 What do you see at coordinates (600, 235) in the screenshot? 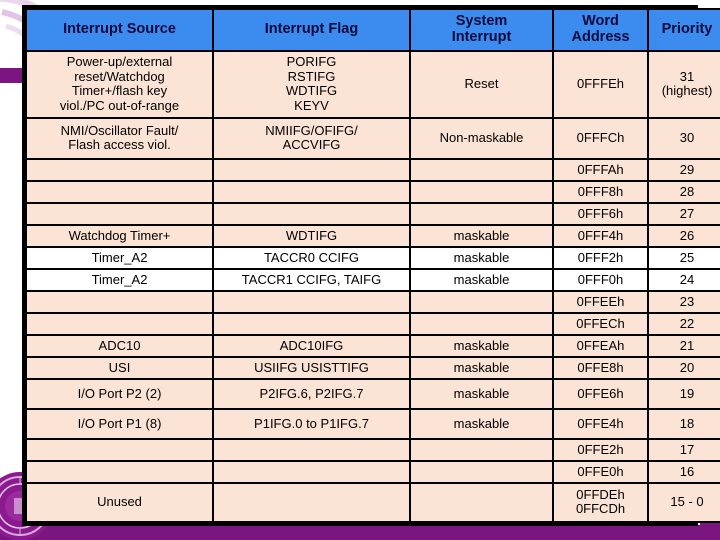
I see `cell-text-line: 0FFF4h` at bounding box center [600, 235].